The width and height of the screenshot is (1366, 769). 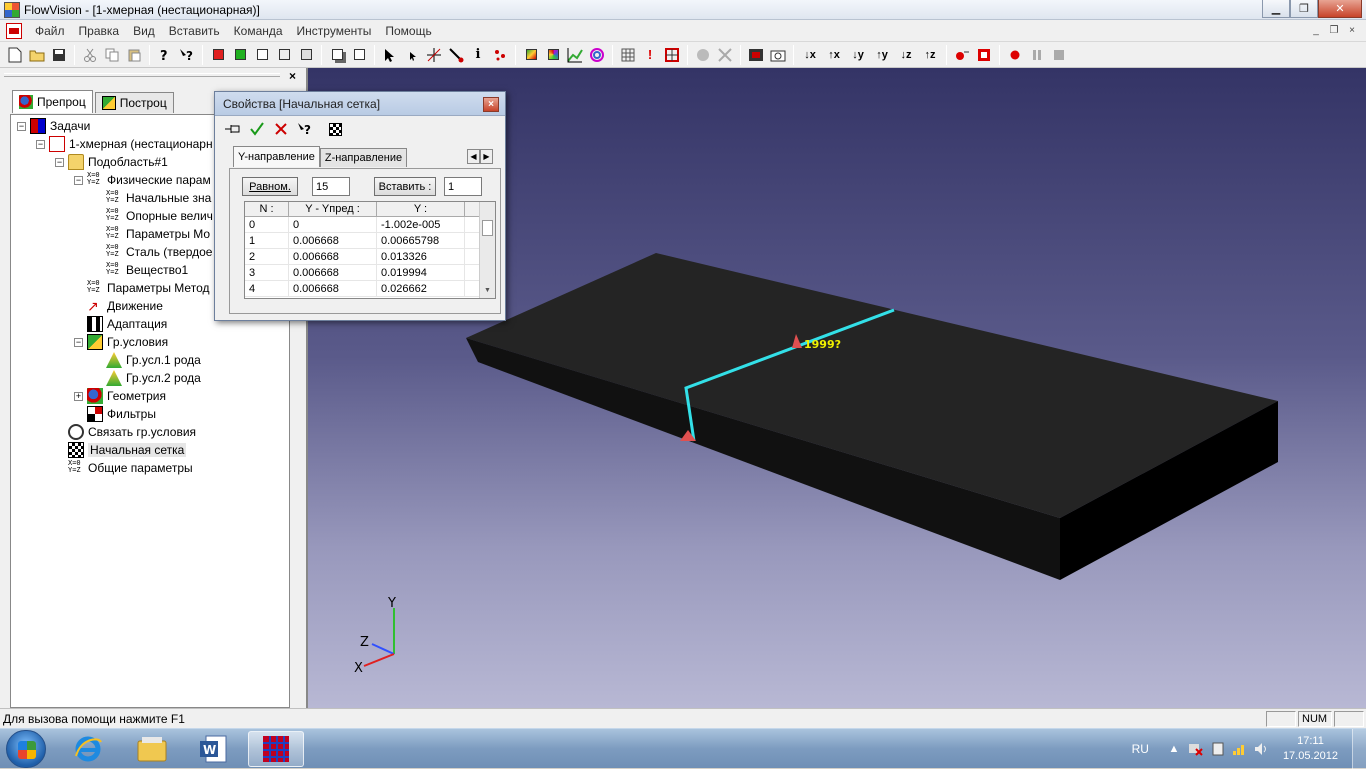 I want to click on clock: 17:11 17.05.2012, so click(x=1310, y=749).